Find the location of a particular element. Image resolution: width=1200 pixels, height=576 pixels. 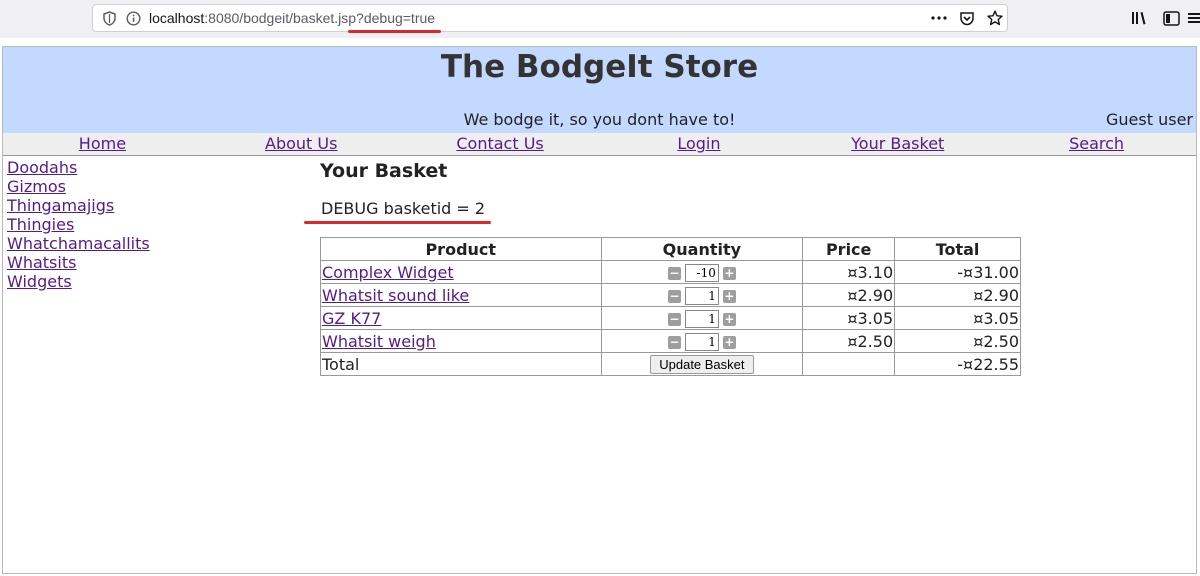

price-cell: ¤2.90 is located at coordinates (849, 295).